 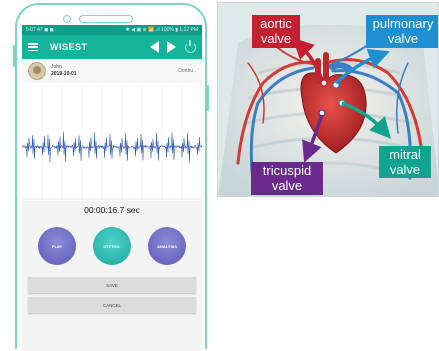 What do you see at coordinates (56, 67) in the screenshot?
I see `user-name: John` at bounding box center [56, 67].